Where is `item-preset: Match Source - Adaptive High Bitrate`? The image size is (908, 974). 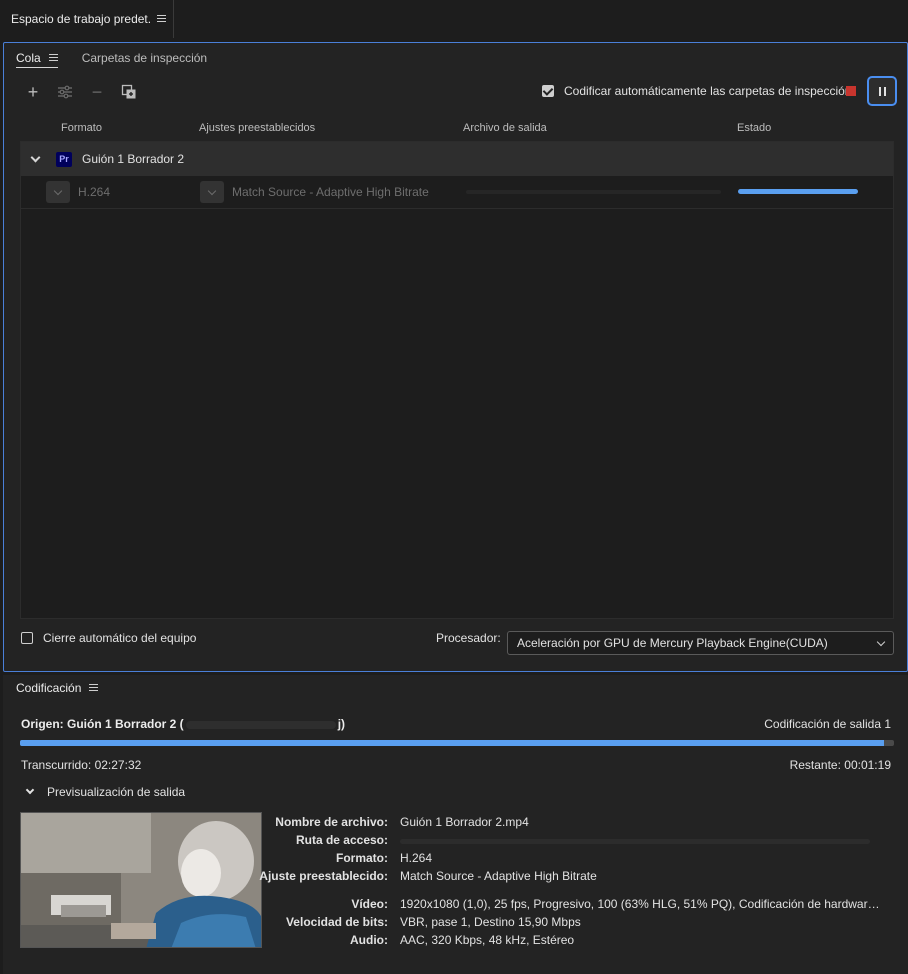 item-preset: Match Source - Adaptive High Bitrate is located at coordinates (330, 192).